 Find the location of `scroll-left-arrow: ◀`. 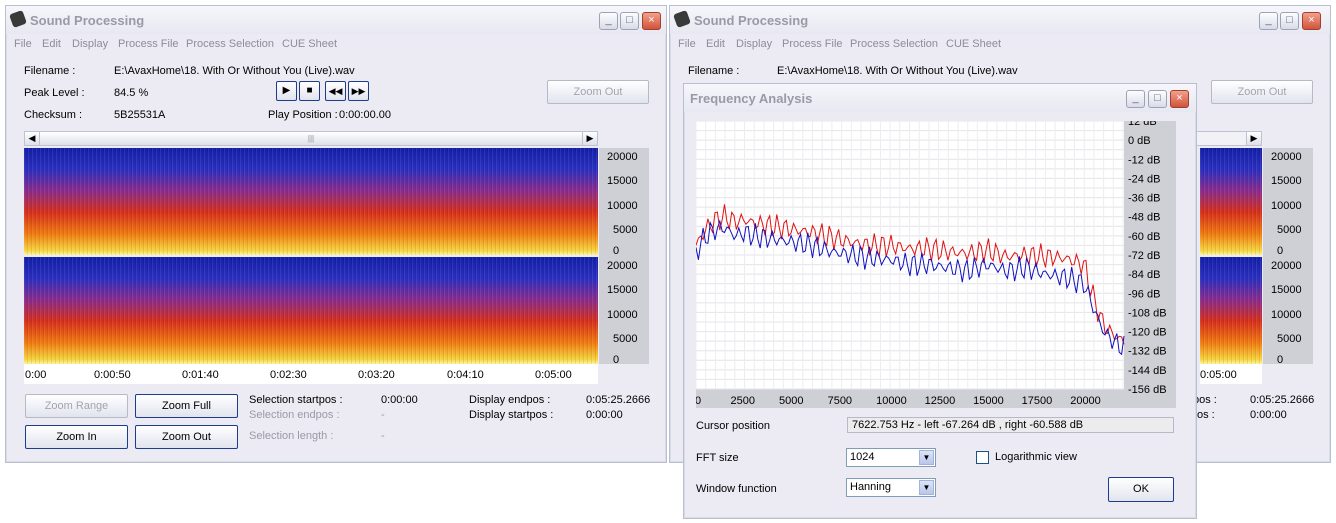

scroll-left-arrow: ◀ is located at coordinates (32, 138).